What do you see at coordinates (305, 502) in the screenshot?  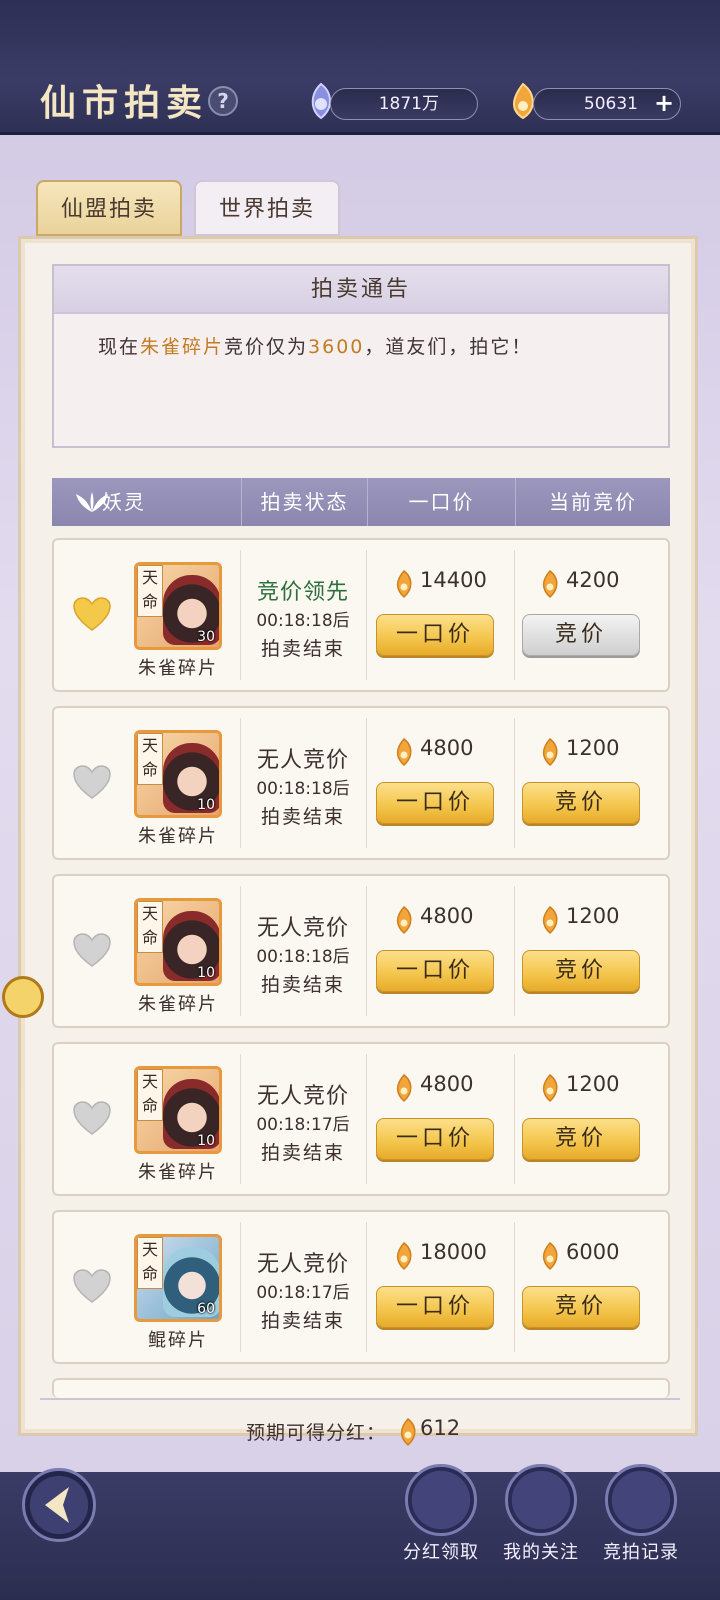 I see `col-status: 拍卖状态` at bounding box center [305, 502].